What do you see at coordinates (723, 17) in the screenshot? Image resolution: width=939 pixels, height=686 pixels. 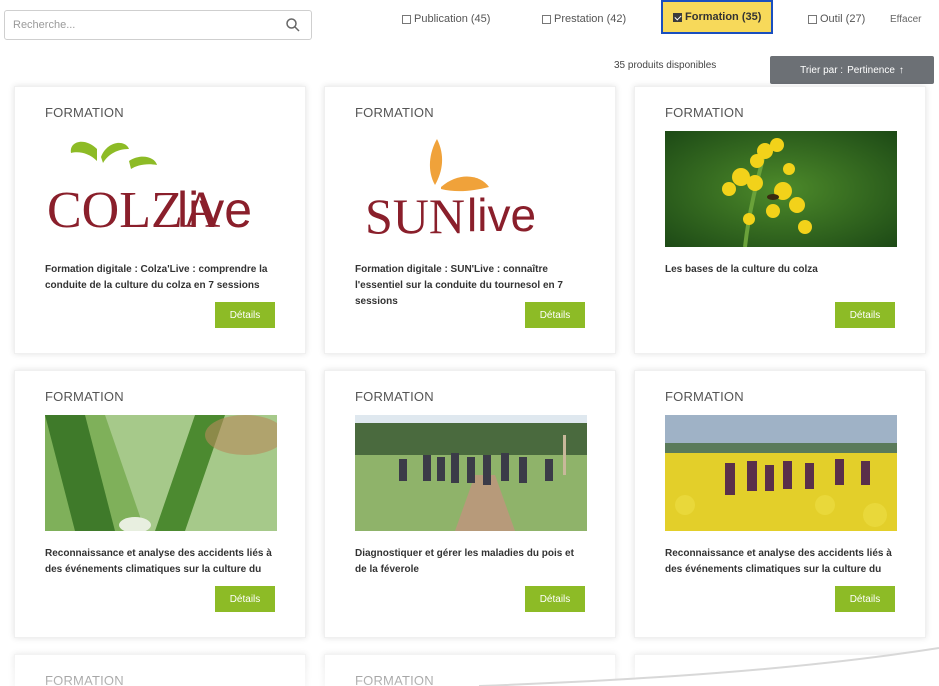 I see `filter-label: Formation (35)` at bounding box center [723, 17].